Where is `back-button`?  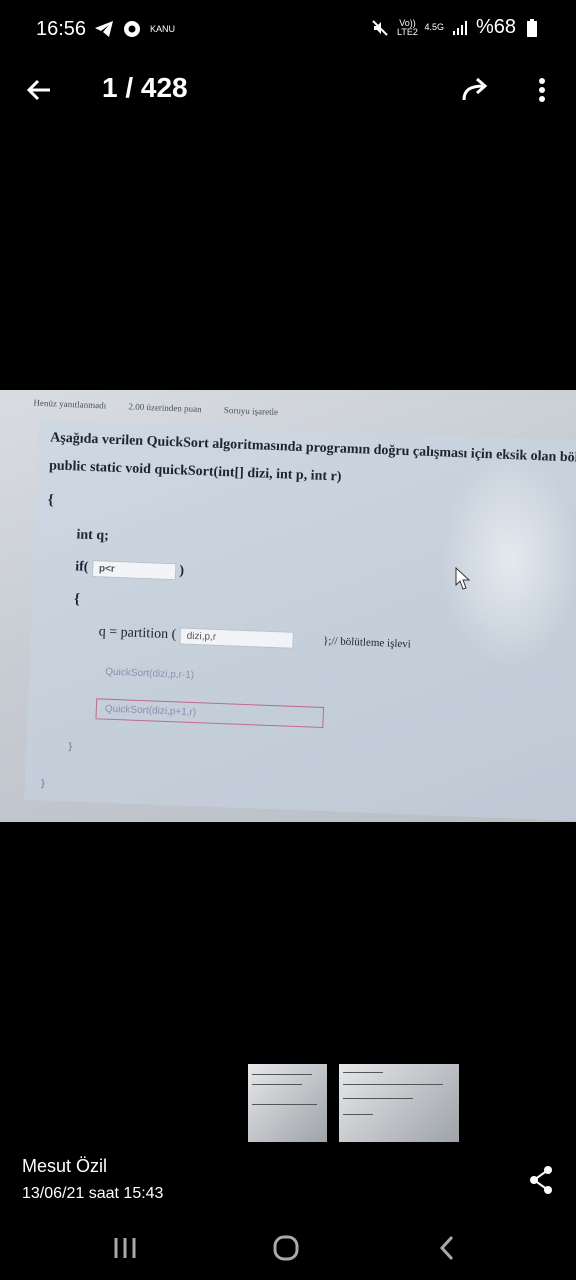 back-button is located at coordinates (40, 90).